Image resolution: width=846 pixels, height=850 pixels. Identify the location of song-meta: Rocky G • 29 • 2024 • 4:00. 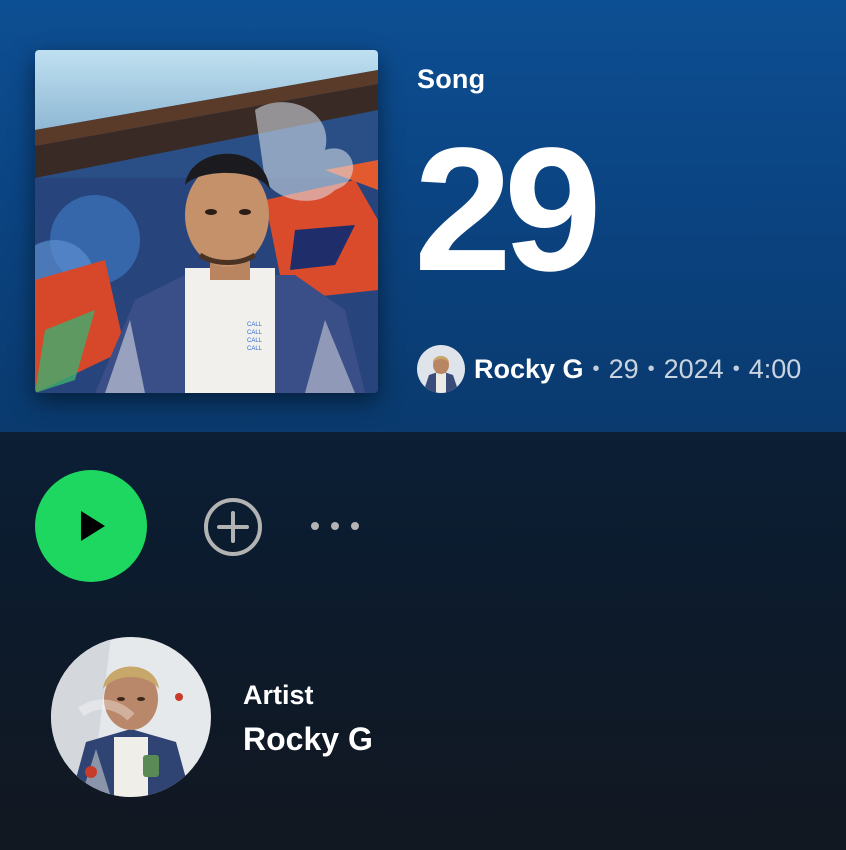
(609, 369).